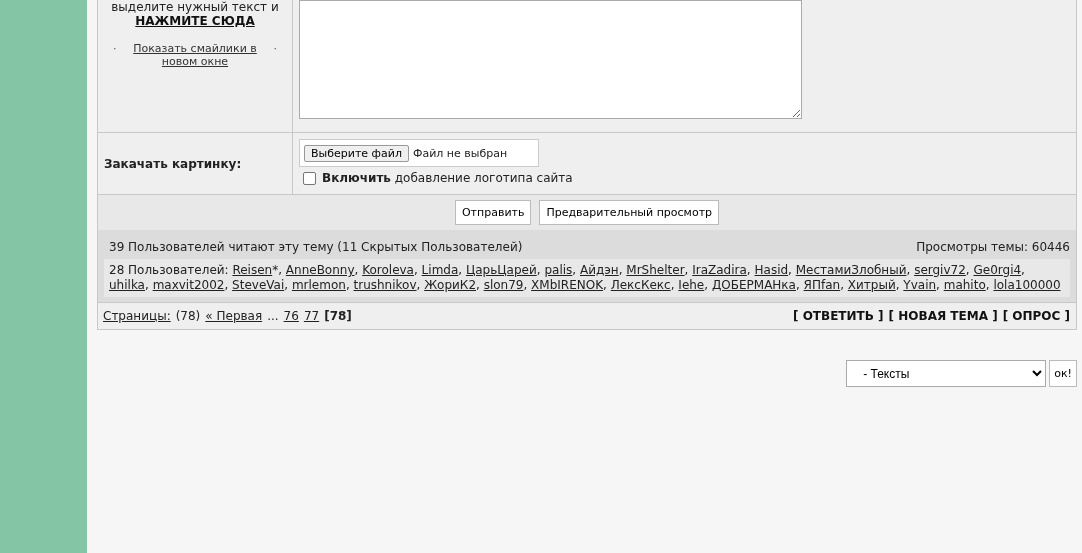 Image resolution: width=1082 pixels, height=553 pixels. What do you see at coordinates (964, 285) in the screenshot?
I see `user-link: mahito` at bounding box center [964, 285].